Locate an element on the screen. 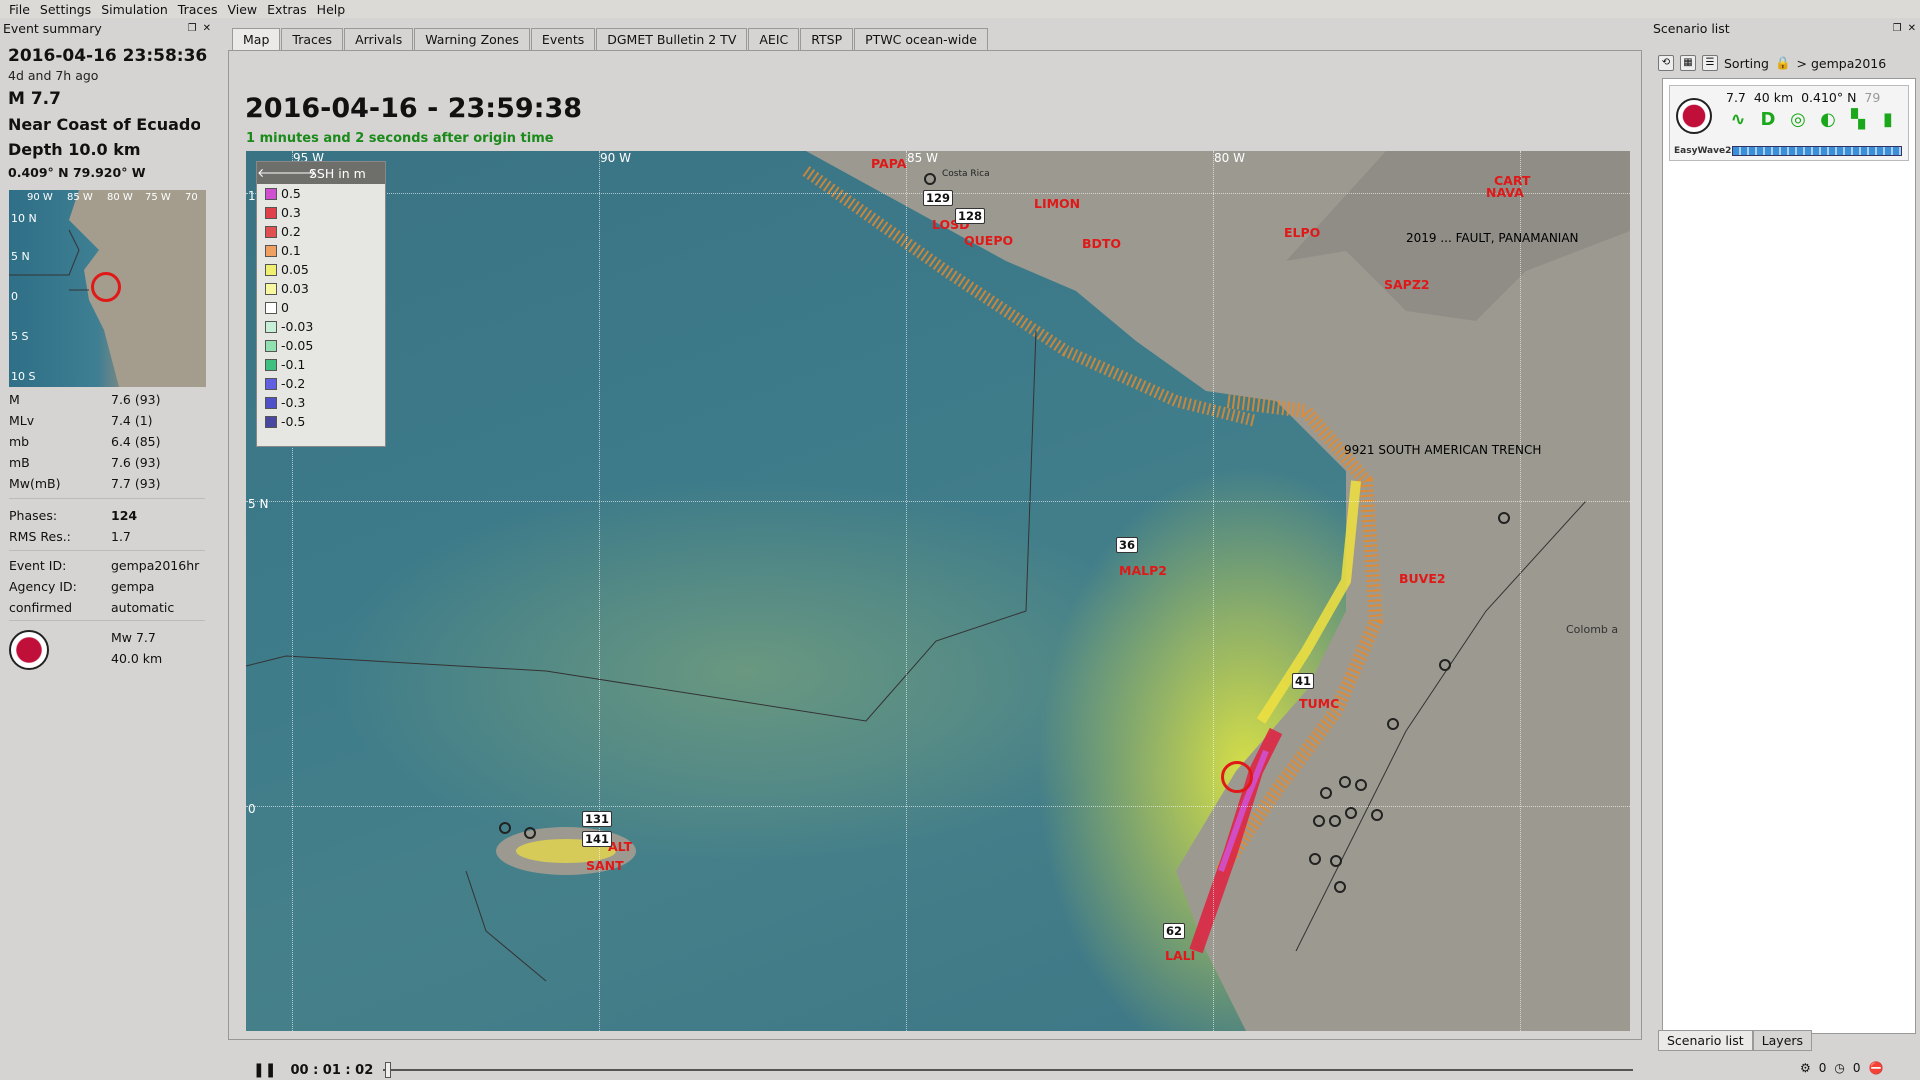 Image resolution: width=1920 pixels, height=1080 pixels. grid-view-icon: ▦ is located at coordinates (1688, 63).